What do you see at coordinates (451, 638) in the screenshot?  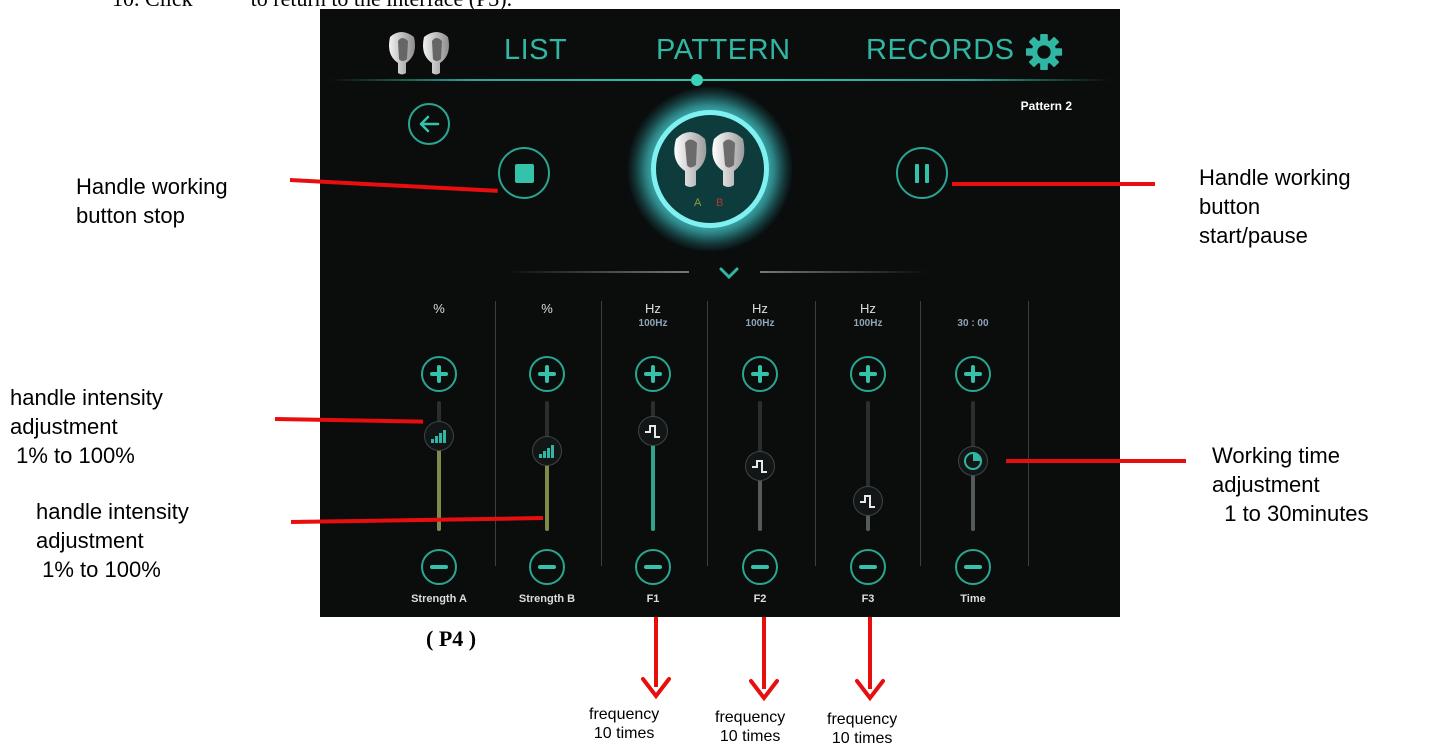 I see `figure-label: ( P4 )` at bounding box center [451, 638].